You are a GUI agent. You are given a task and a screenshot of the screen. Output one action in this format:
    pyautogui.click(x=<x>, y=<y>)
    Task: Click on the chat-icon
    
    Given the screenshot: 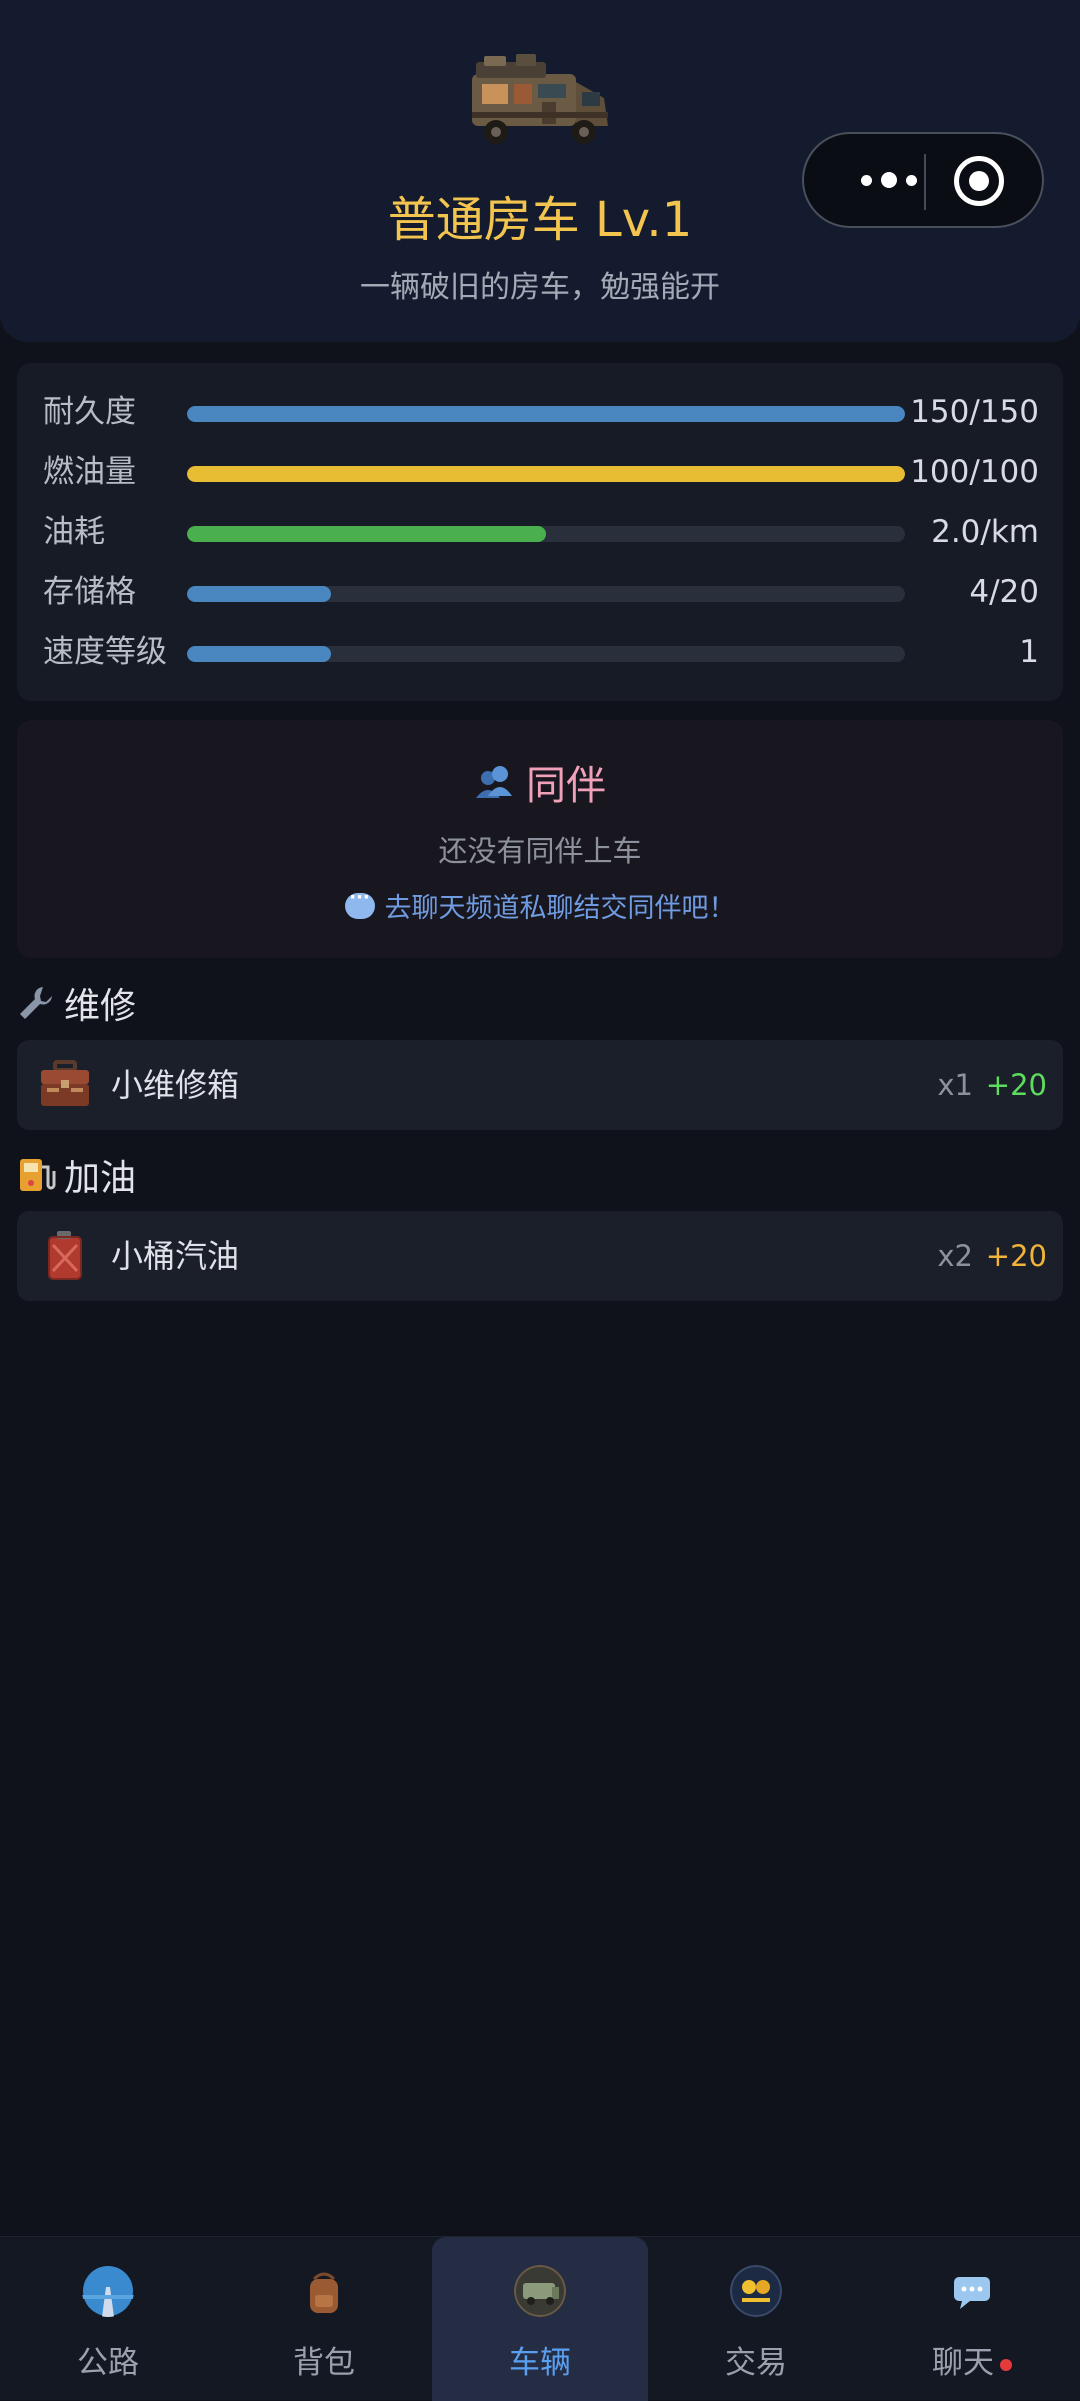 What is the action you would take?
    pyautogui.click(x=972, y=2293)
    